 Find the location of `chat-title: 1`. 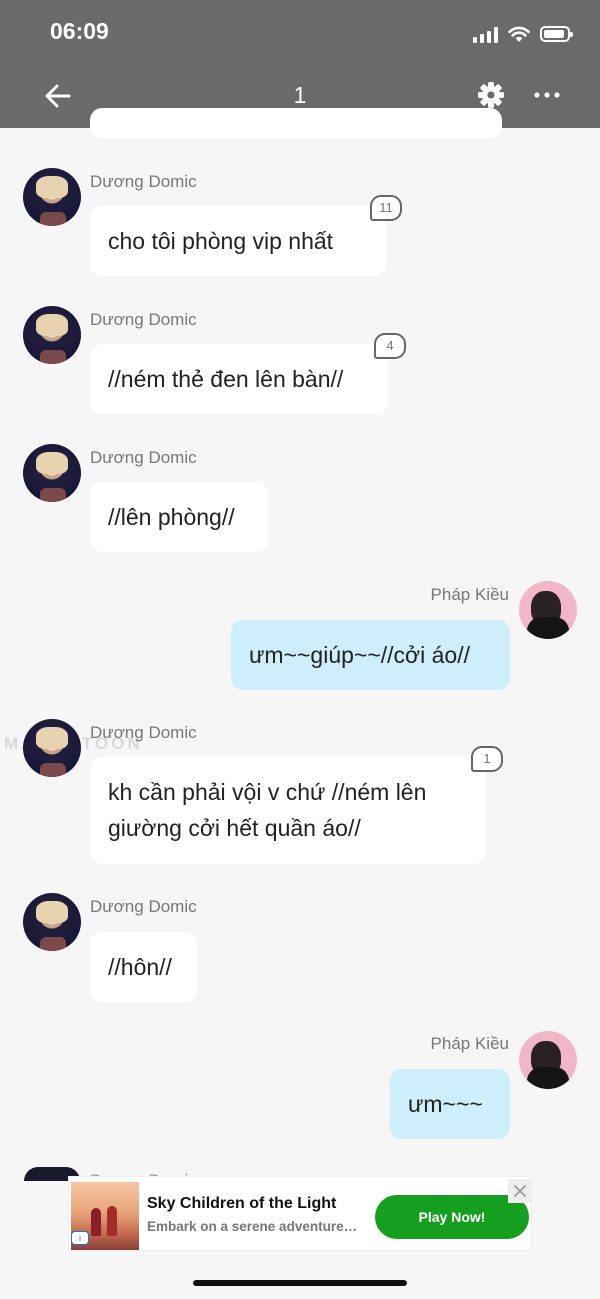

chat-title: 1 is located at coordinates (300, 95).